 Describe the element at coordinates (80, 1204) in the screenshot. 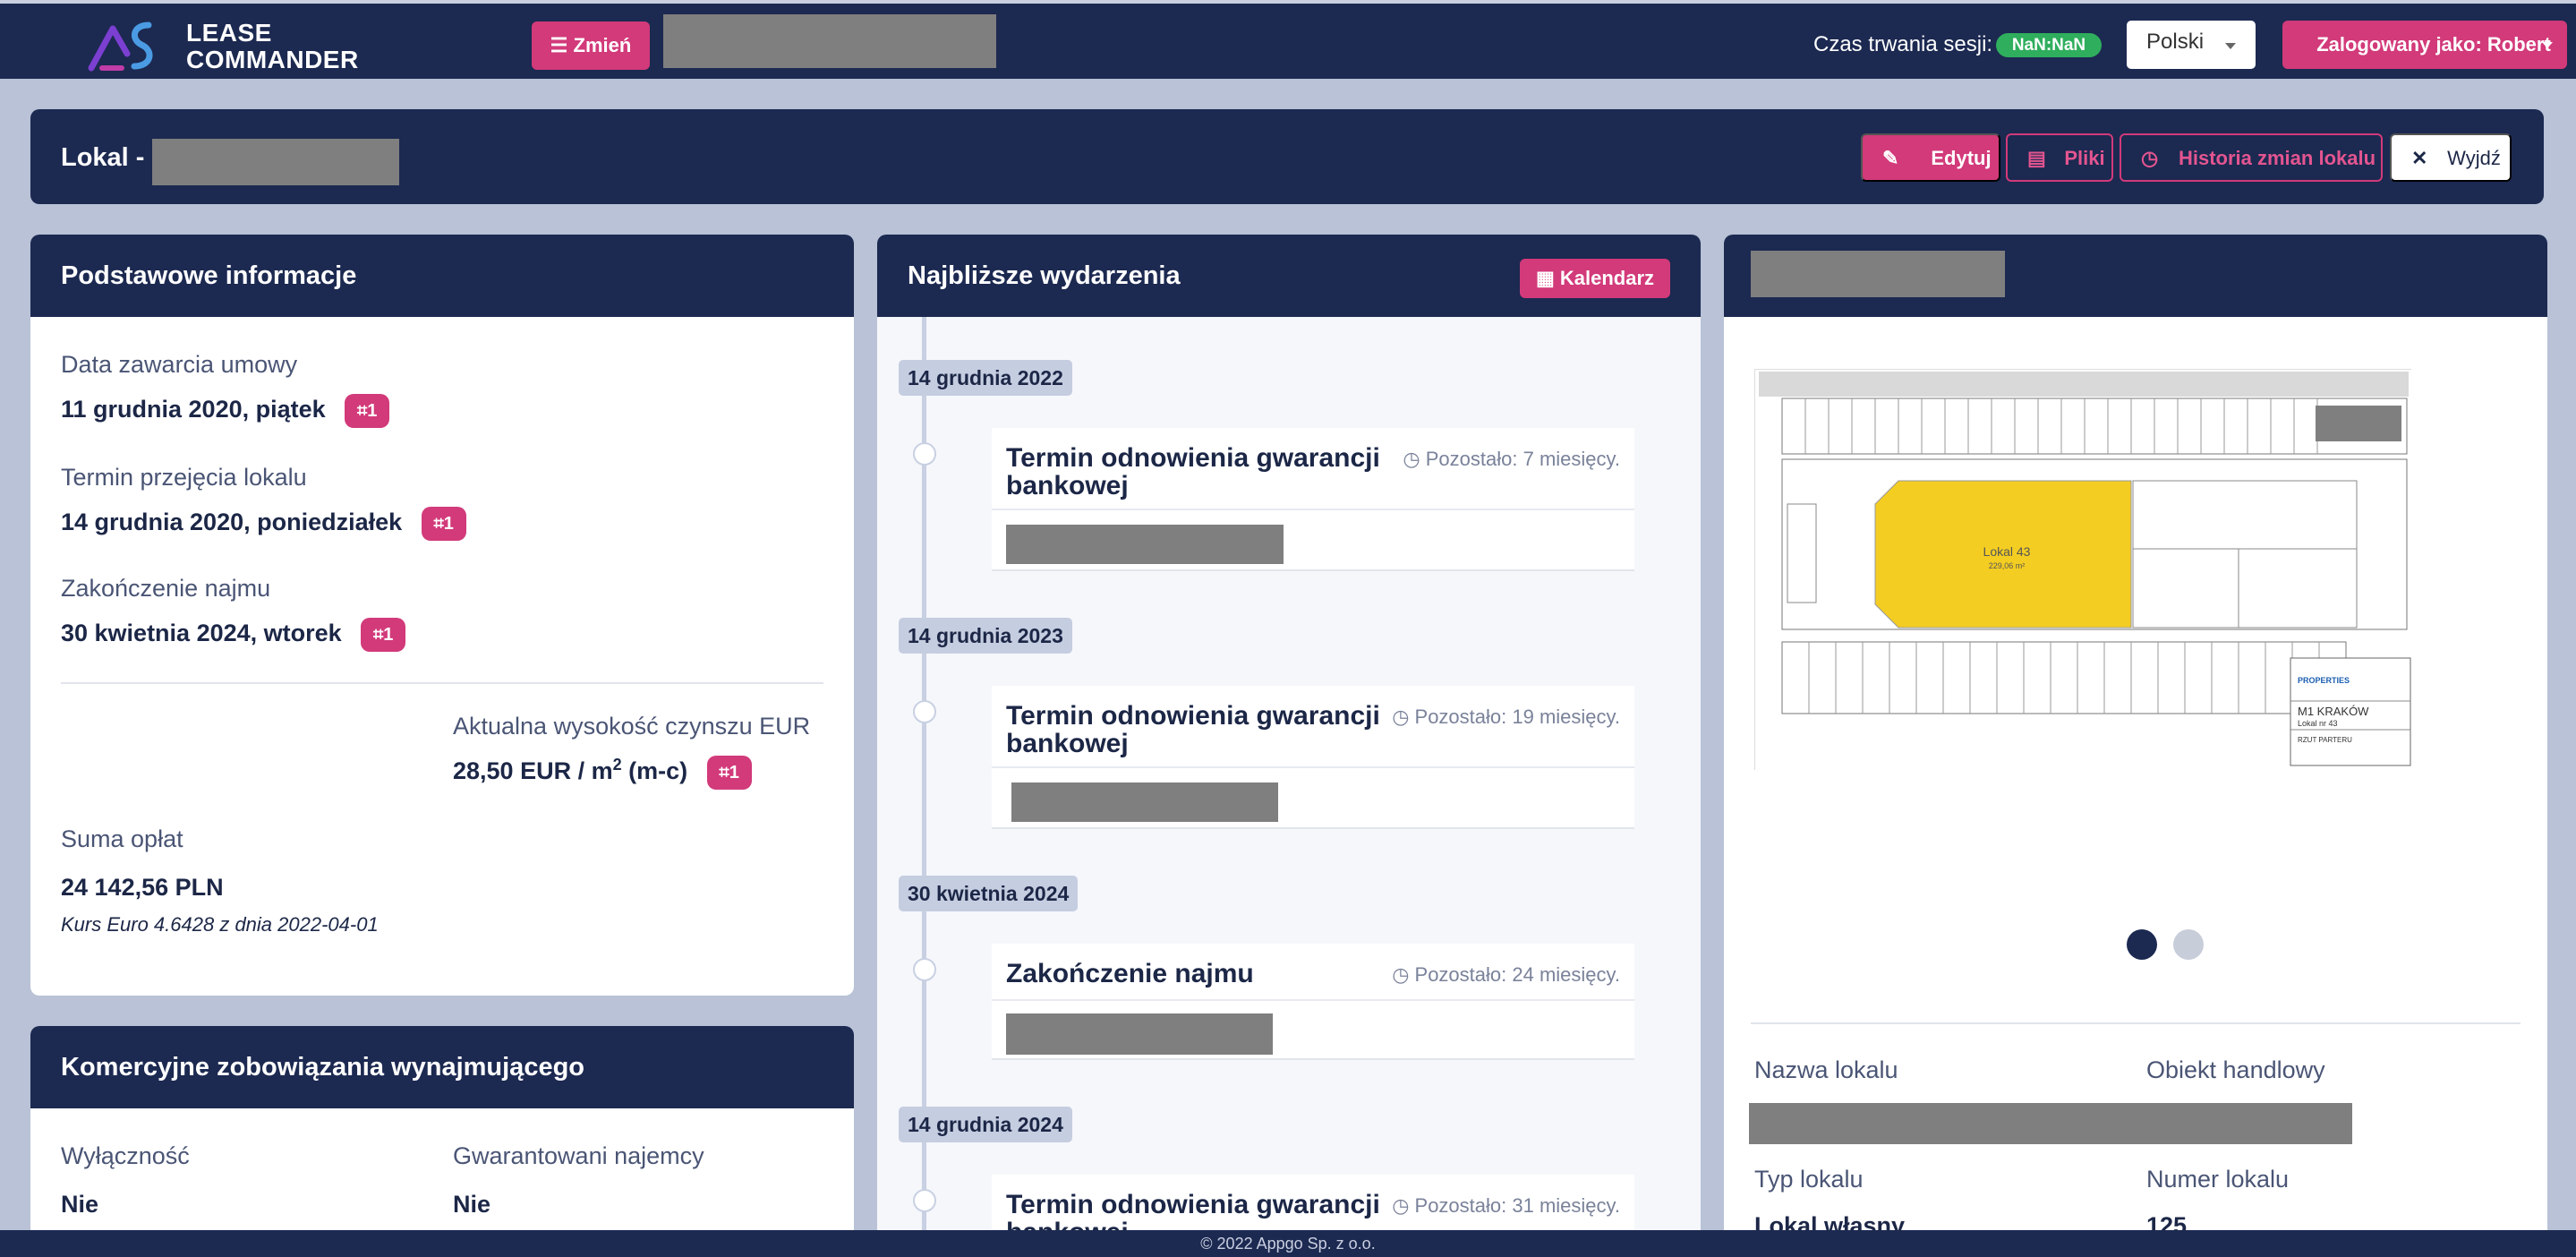

I see `exclusivity-value: Nie` at that location.